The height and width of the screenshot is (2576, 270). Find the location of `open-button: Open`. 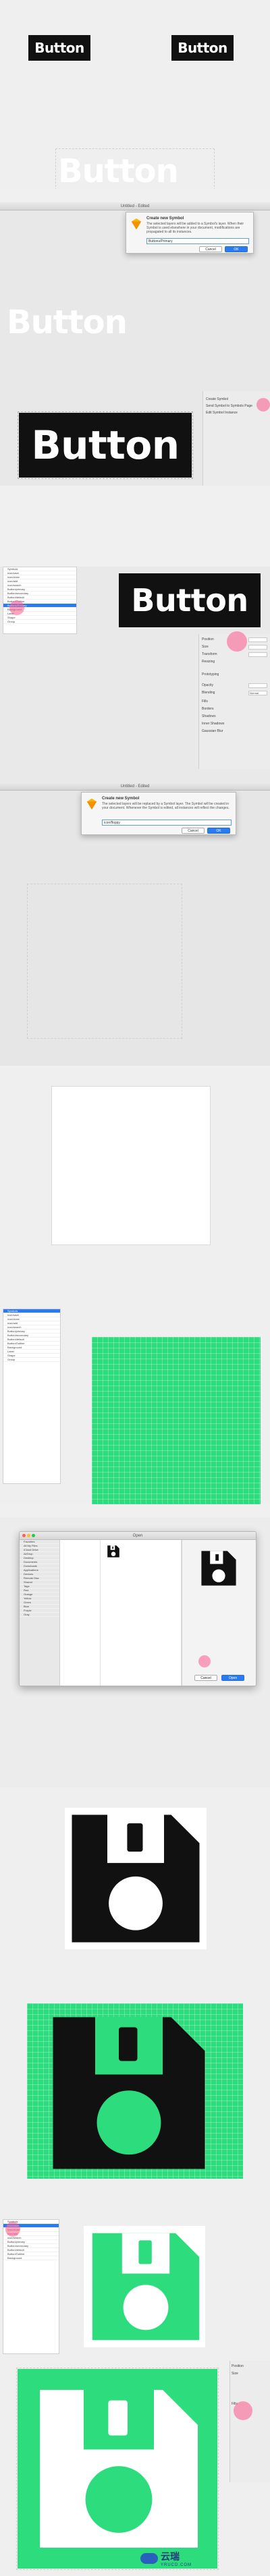

open-button: Open is located at coordinates (232, 1678).